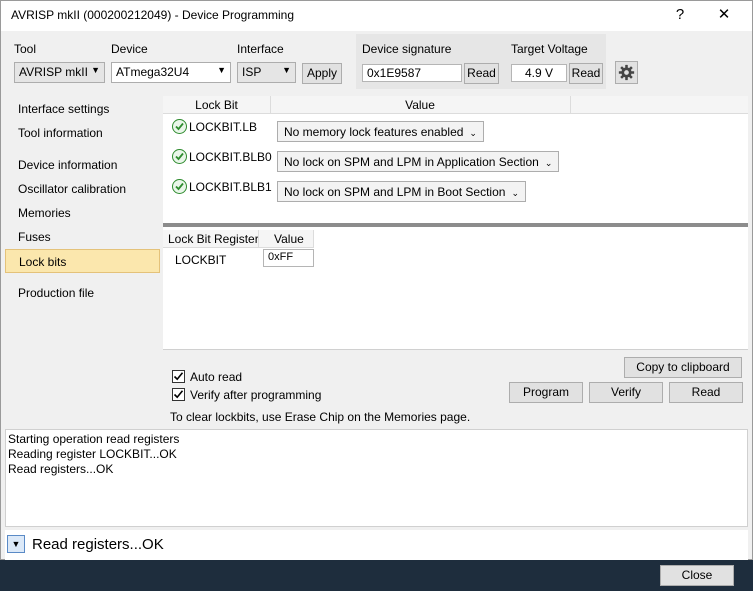 The width and height of the screenshot is (753, 591). I want to click on sidebar-item-production-file: Production file, so click(82, 293).